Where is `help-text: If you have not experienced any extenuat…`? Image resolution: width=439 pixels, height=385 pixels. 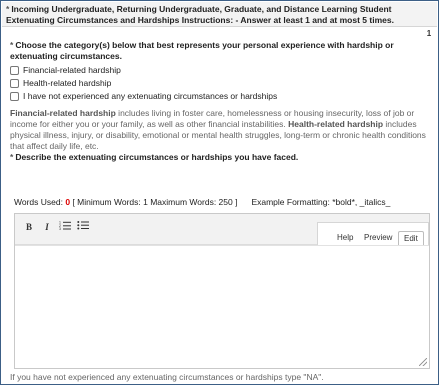 help-text: If you have not experienced any extenuat… is located at coordinates (167, 377).